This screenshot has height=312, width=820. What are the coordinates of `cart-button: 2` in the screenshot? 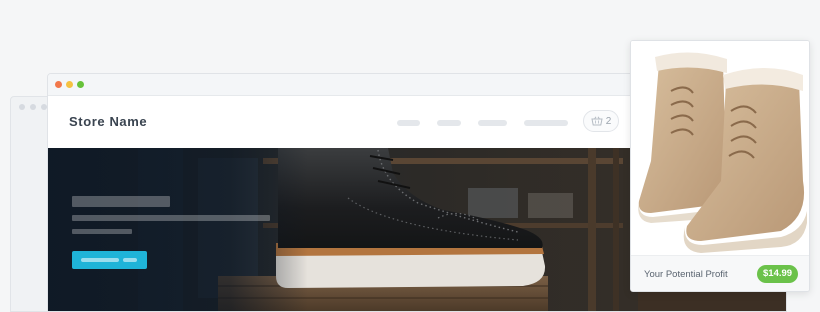 It's located at (601, 121).